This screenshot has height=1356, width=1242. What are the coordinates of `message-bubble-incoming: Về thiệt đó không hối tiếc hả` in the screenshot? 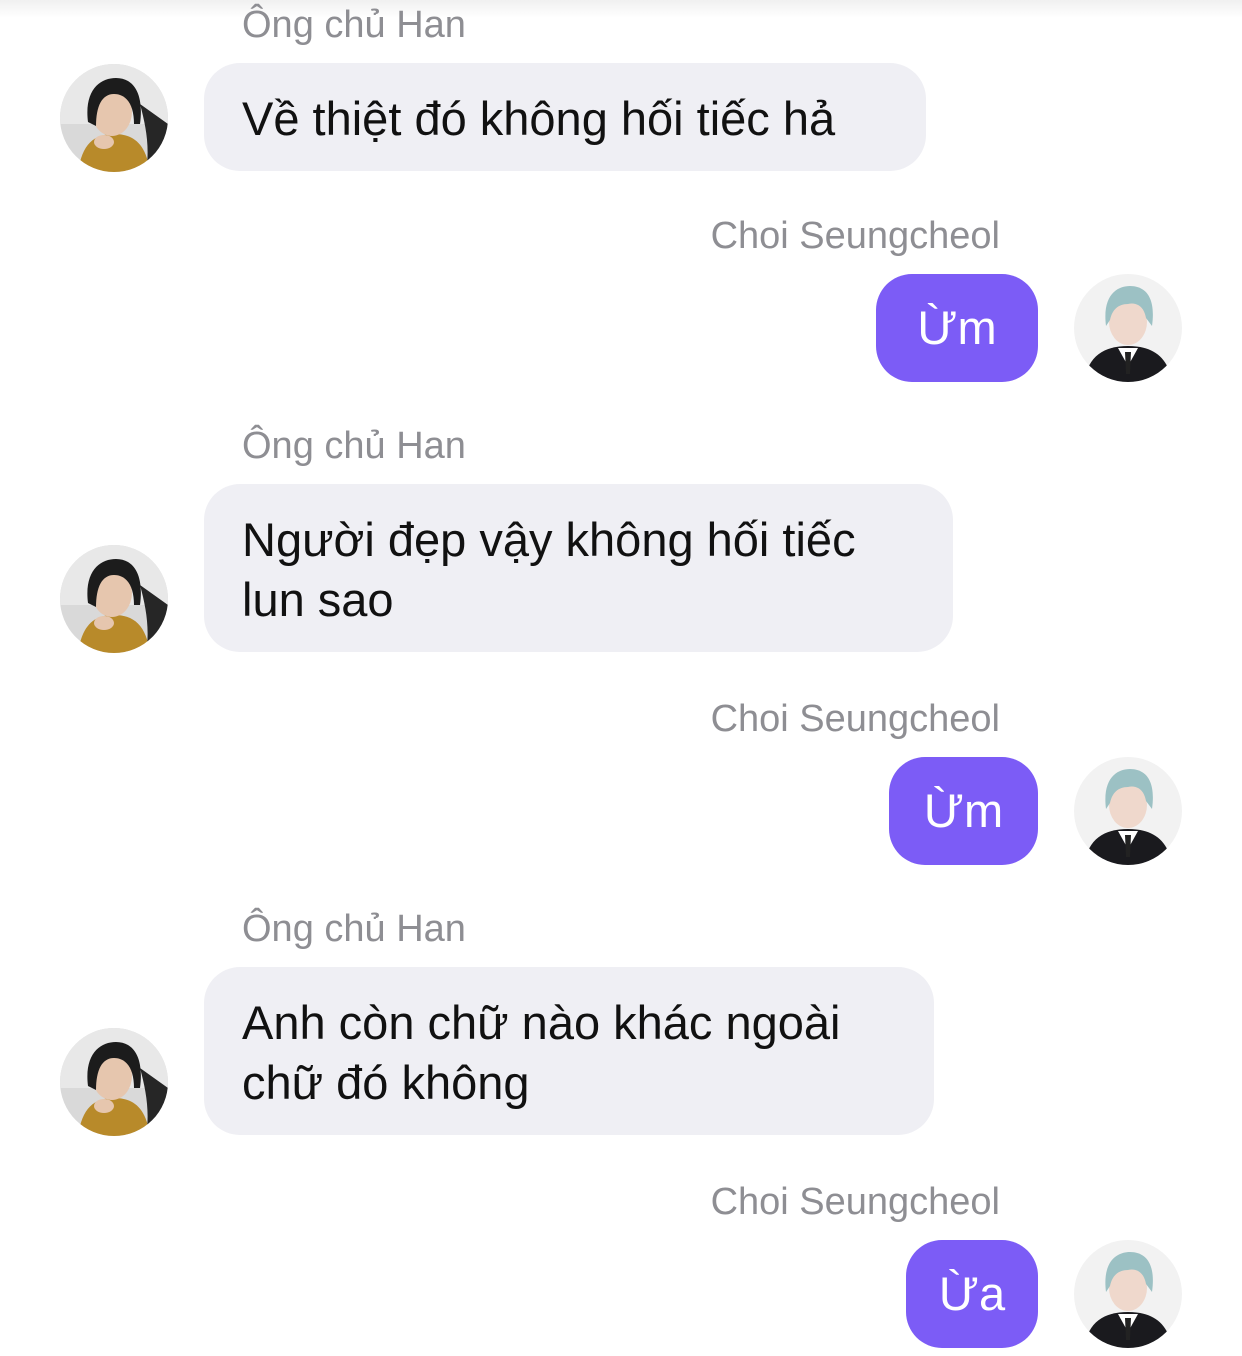 It's located at (565, 117).